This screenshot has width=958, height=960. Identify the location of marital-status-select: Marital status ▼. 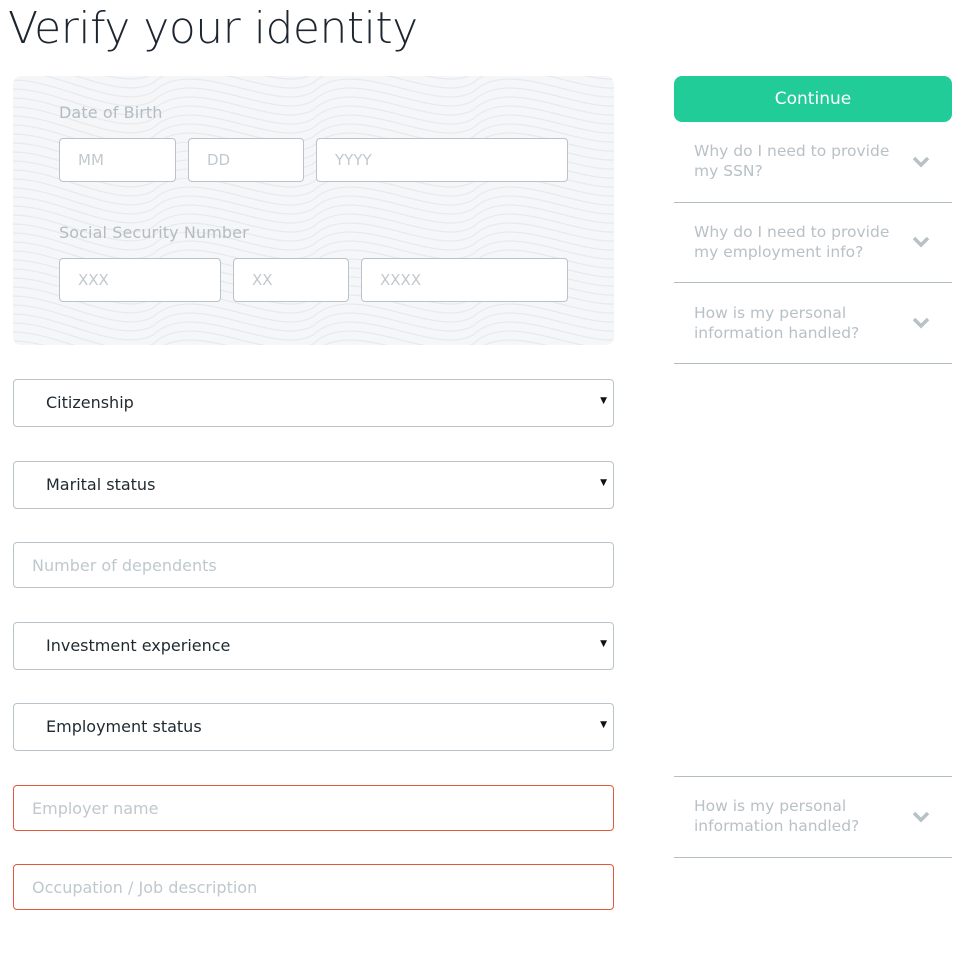
(313, 485).